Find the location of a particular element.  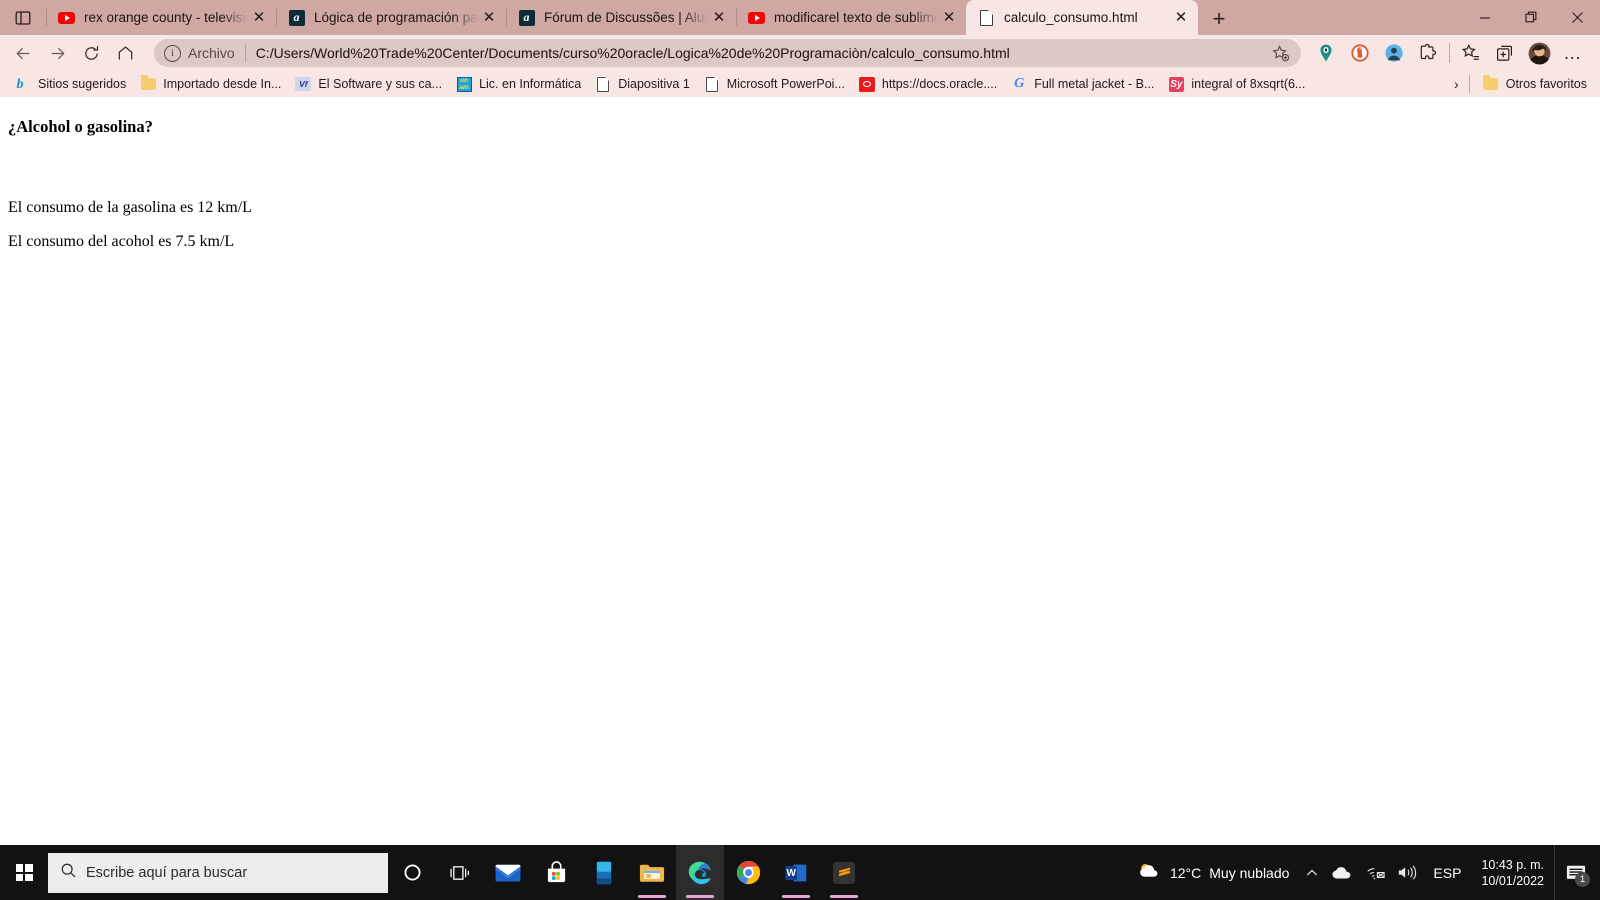

network-disconnected-icon is located at coordinates (1375, 873).